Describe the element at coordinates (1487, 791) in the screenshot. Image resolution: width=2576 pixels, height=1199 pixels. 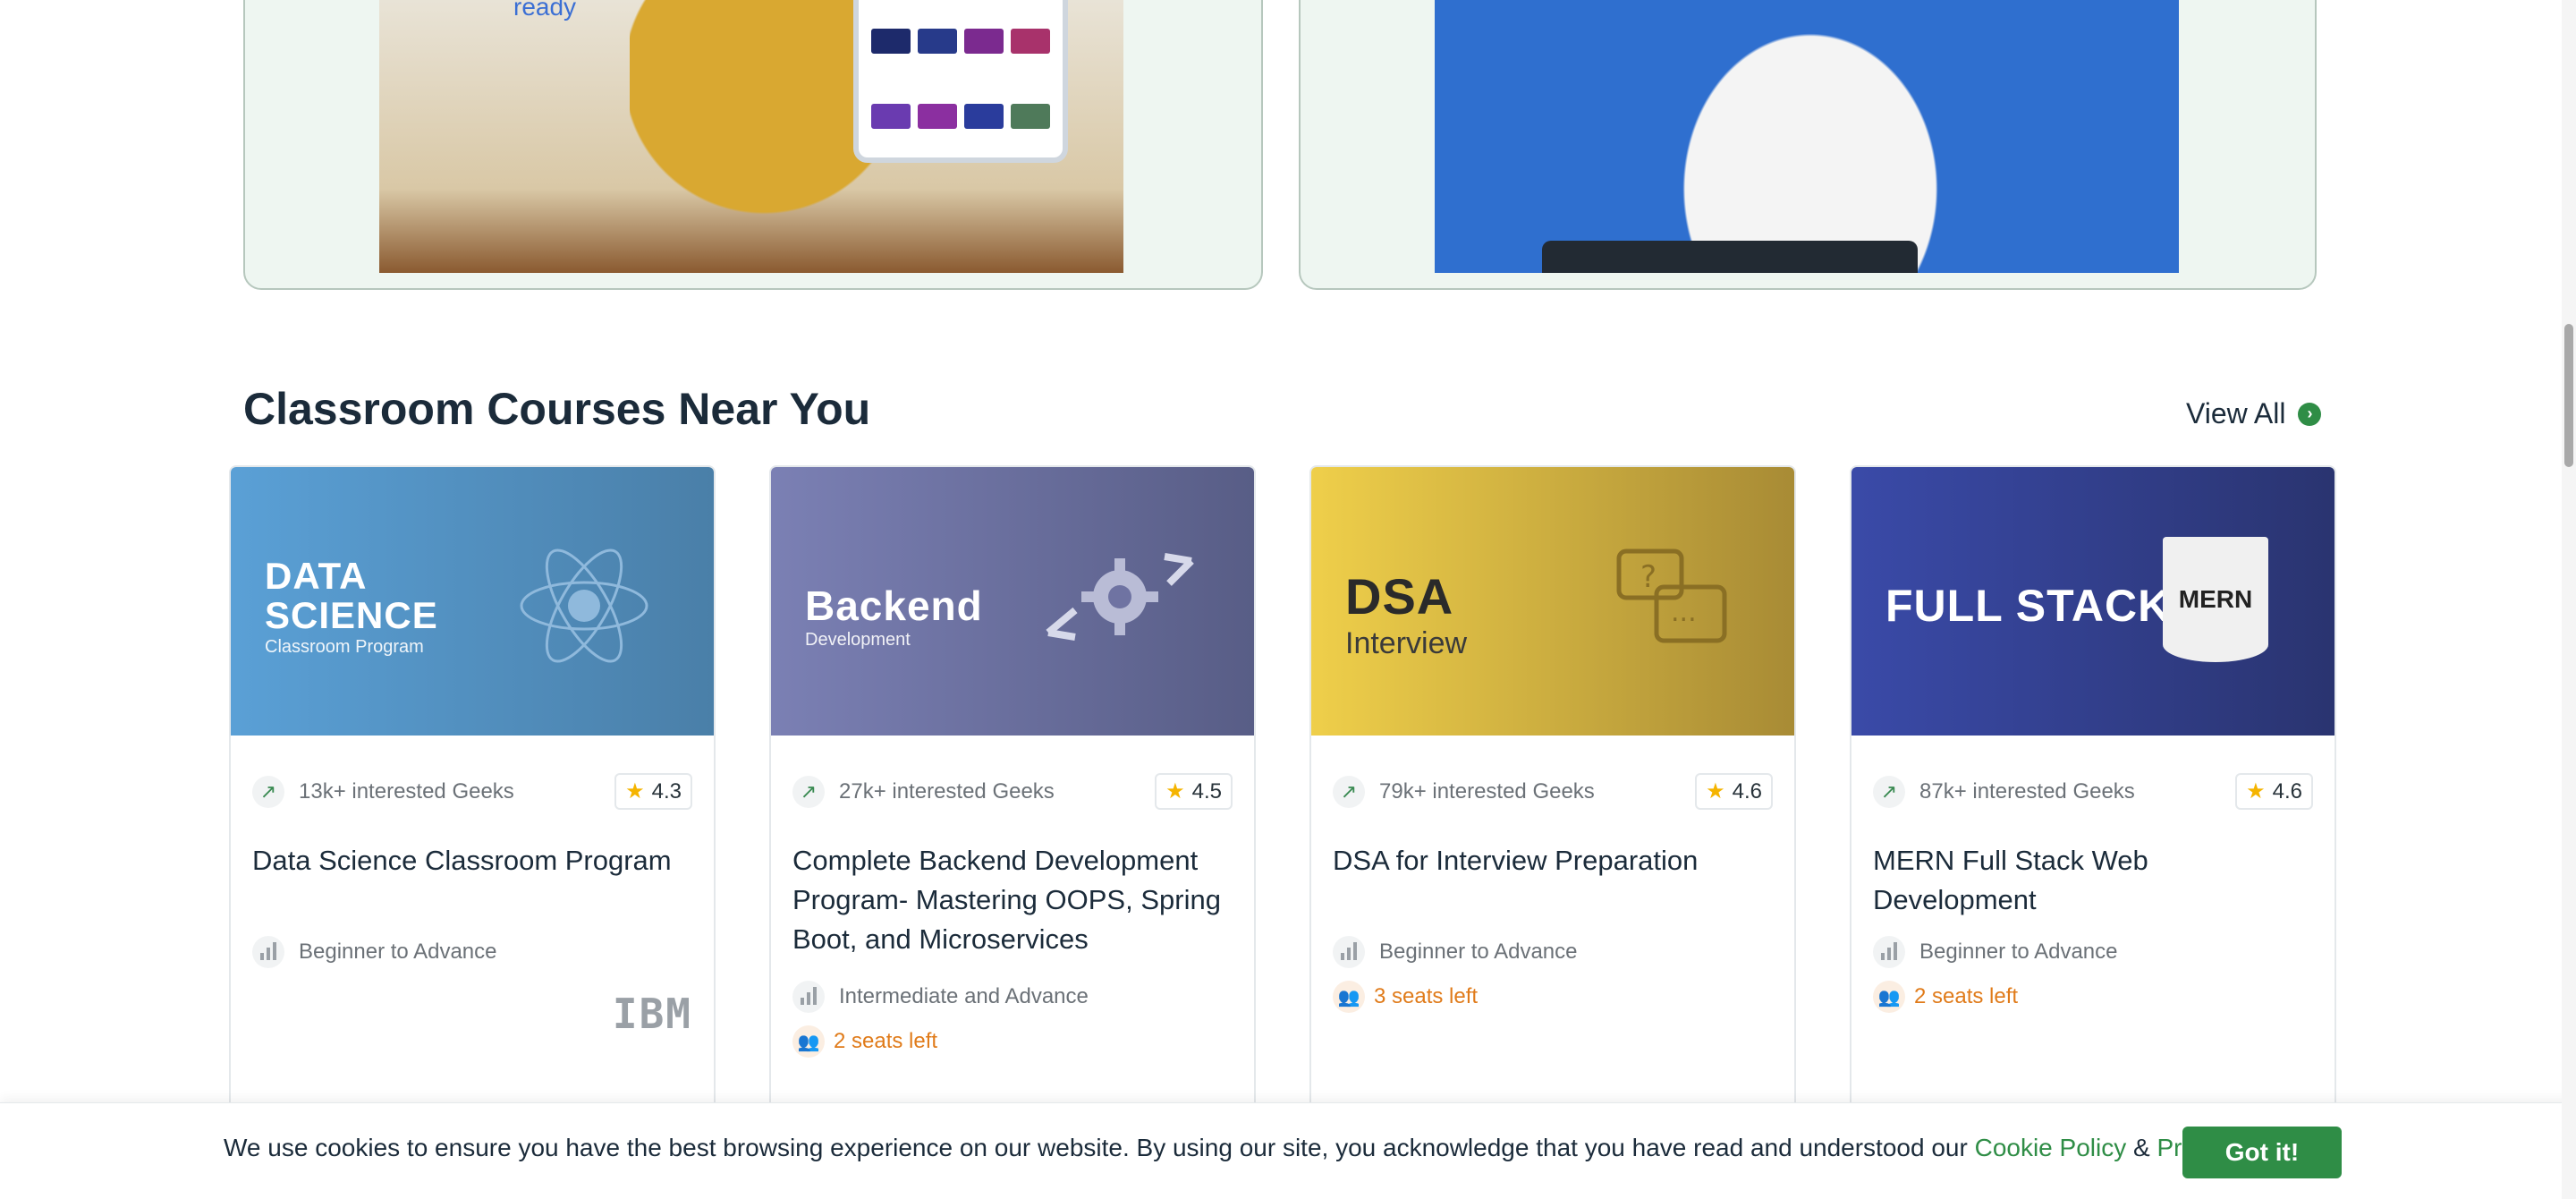
I see `interested-count: 79k+ interested Geeks` at that location.